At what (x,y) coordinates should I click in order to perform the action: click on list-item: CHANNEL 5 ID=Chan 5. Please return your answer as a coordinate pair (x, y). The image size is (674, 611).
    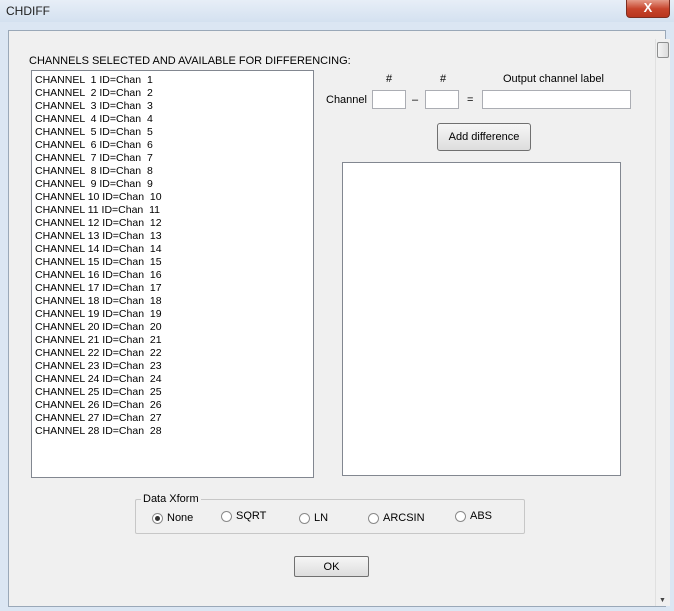
    Looking at the image, I should click on (172, 132).